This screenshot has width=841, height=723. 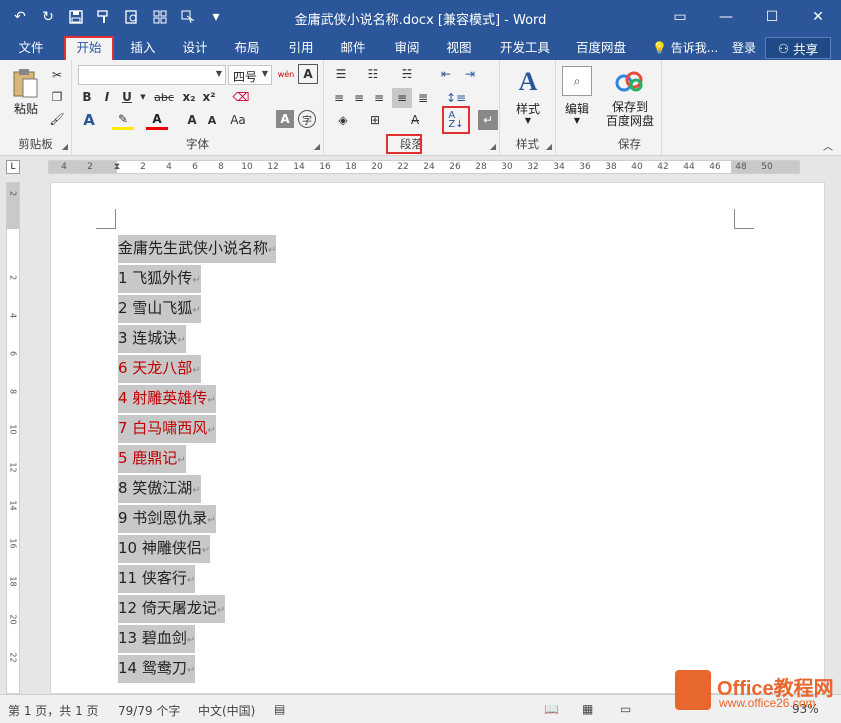 What do you see at coordinates (149, 710) in the screenshot?
I see `word-count: 79/79 个字` at bounding box center [149, 710].